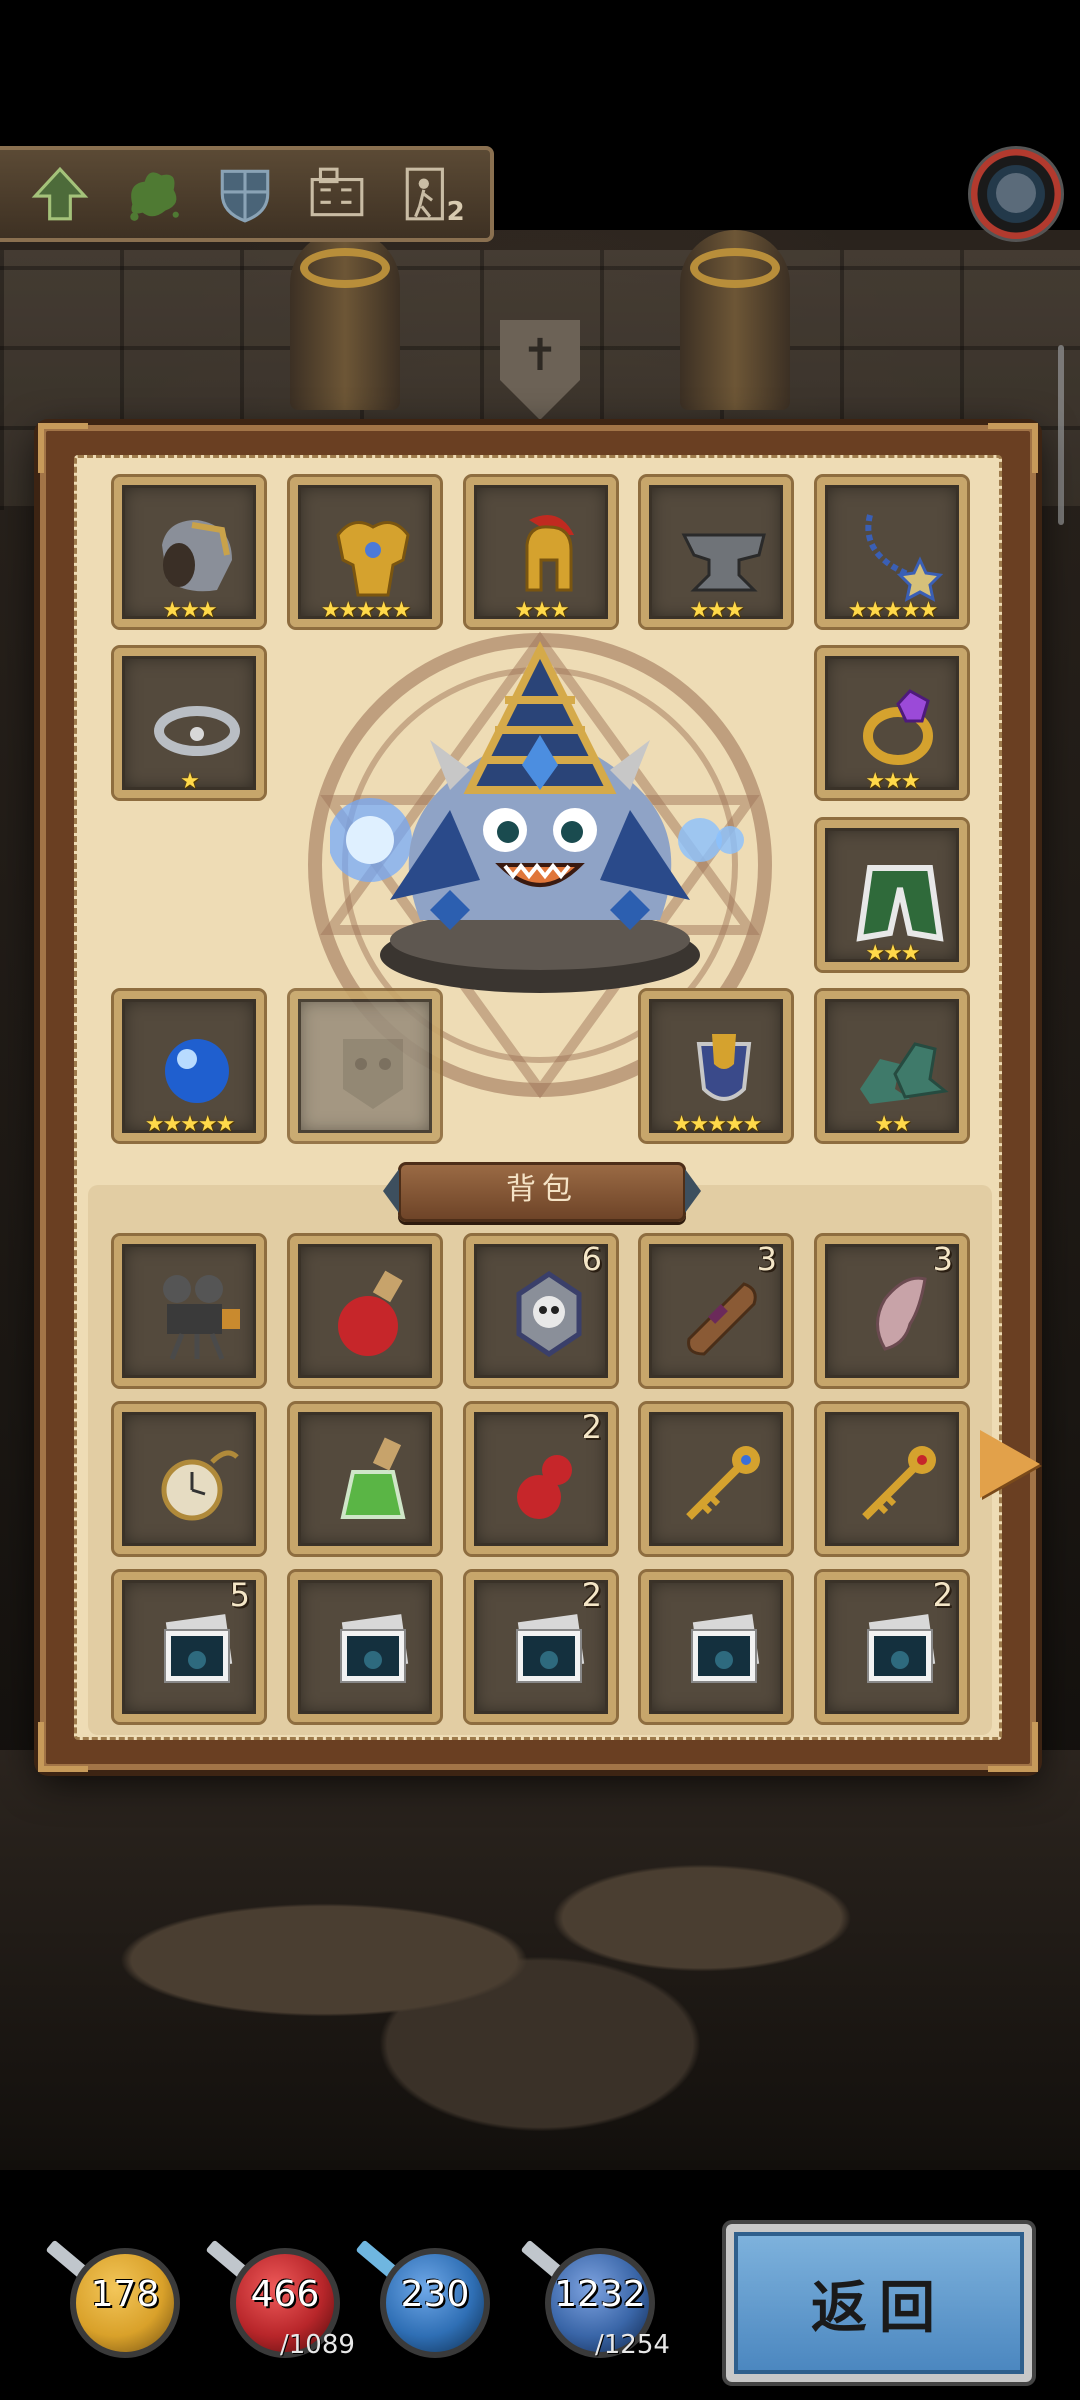  Describe the element at coordinates (455, 212) in the screenshot. I see `quest-badge: 2` at that location.